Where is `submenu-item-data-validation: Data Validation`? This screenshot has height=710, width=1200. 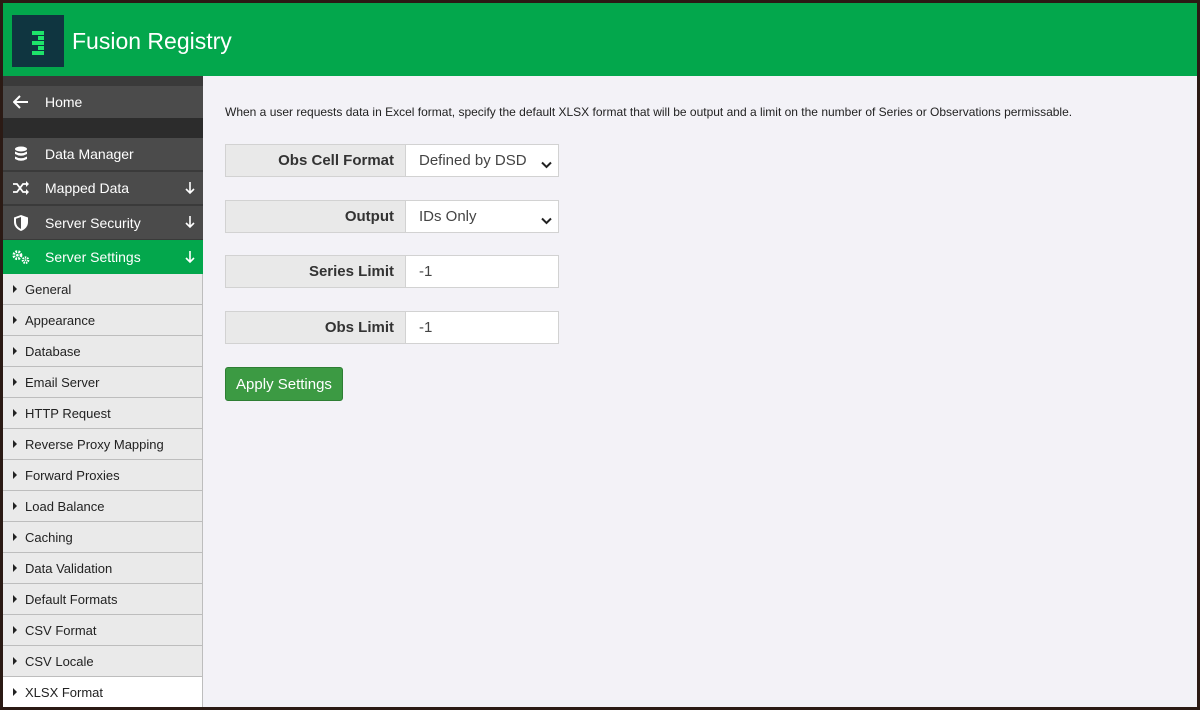
submenu-item-data-validation: Data Validation is located at coordinates (103, 568).